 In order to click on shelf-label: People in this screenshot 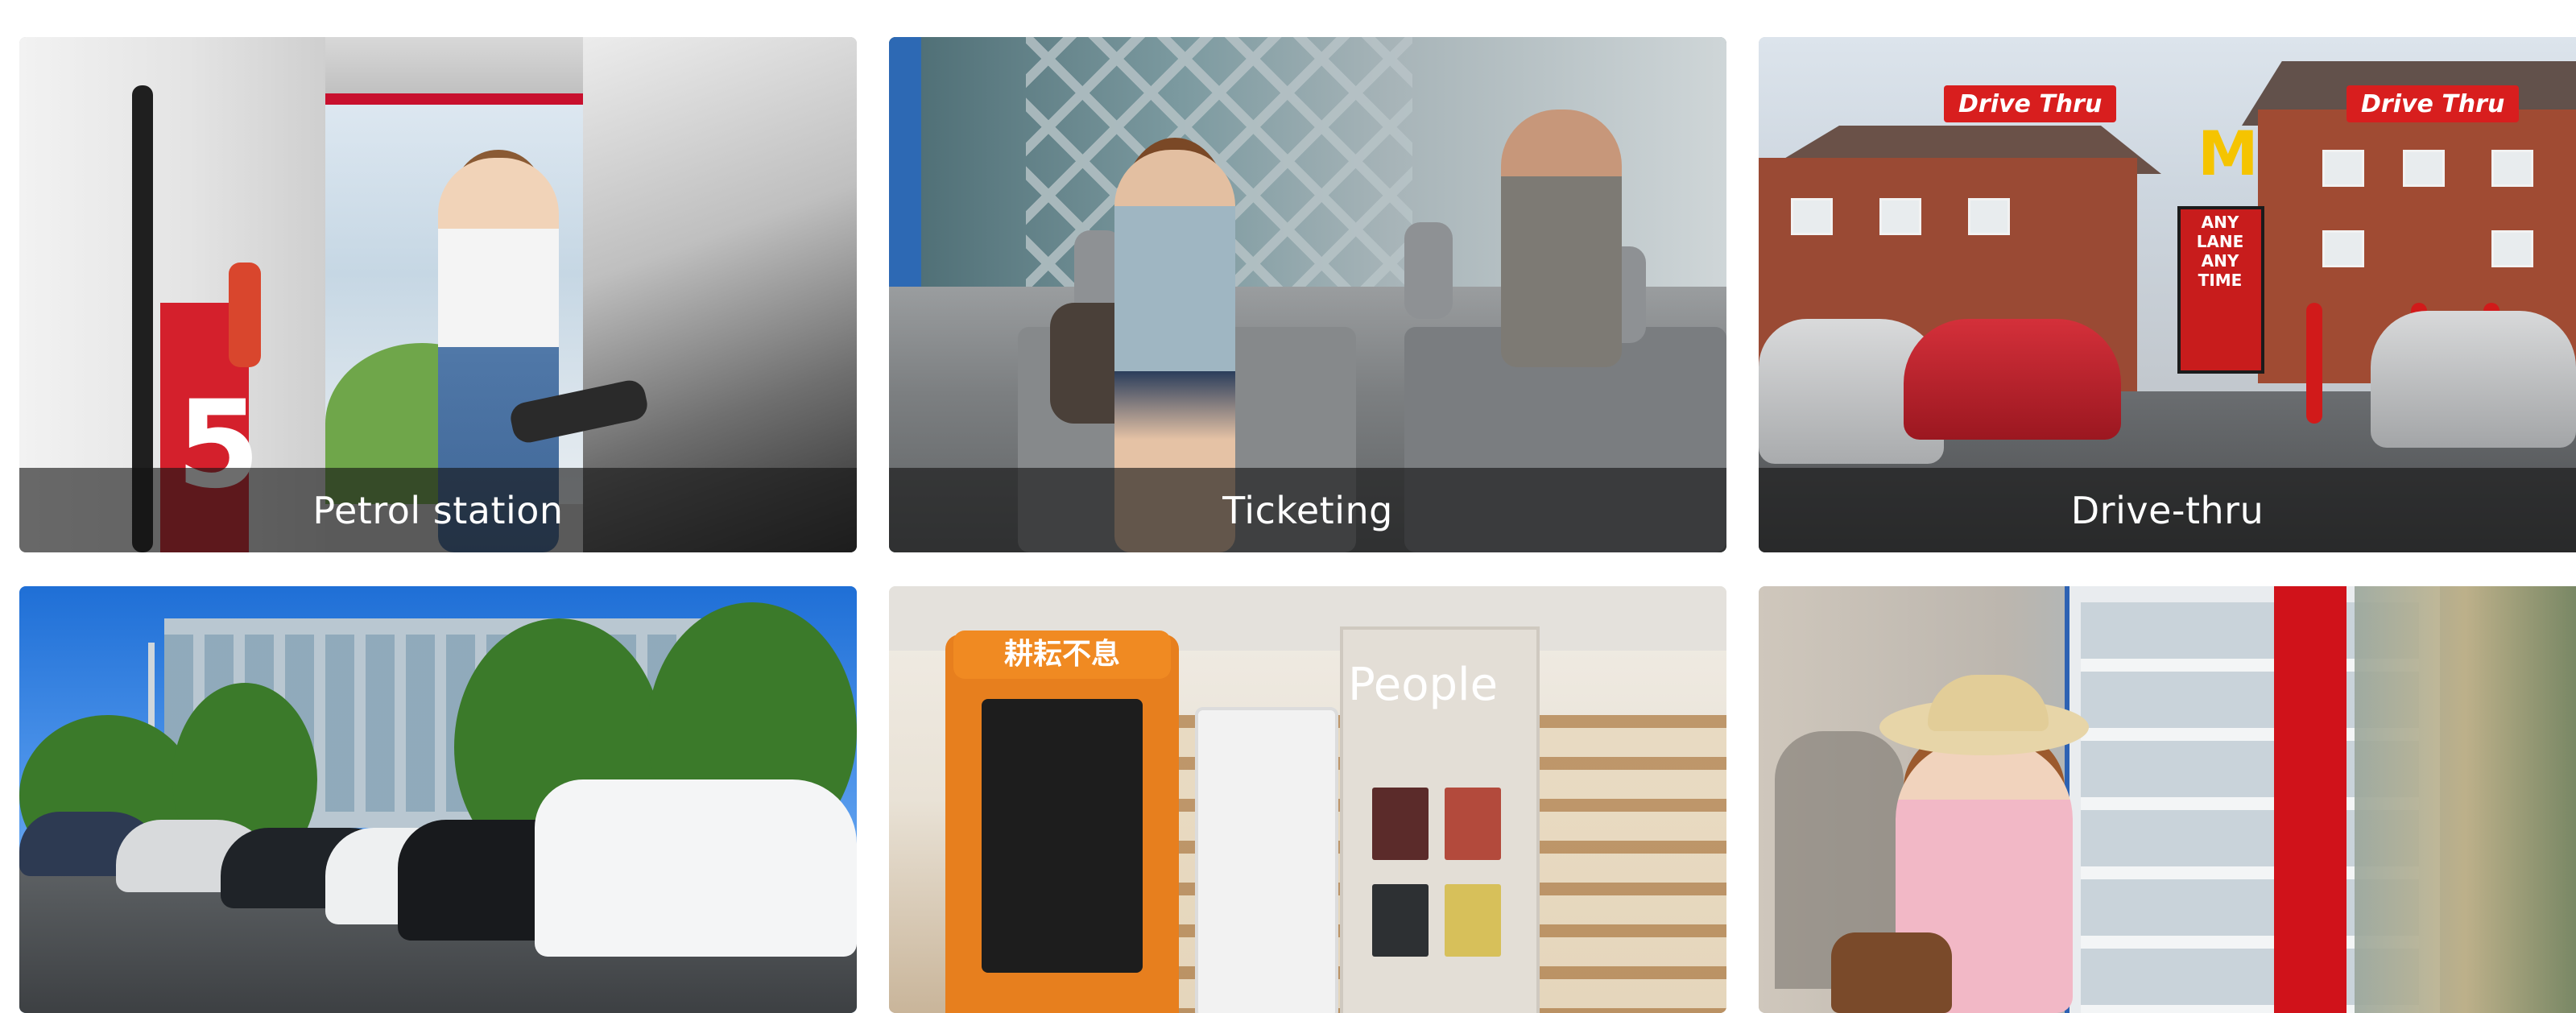, I will do `click(1424, 685)`.